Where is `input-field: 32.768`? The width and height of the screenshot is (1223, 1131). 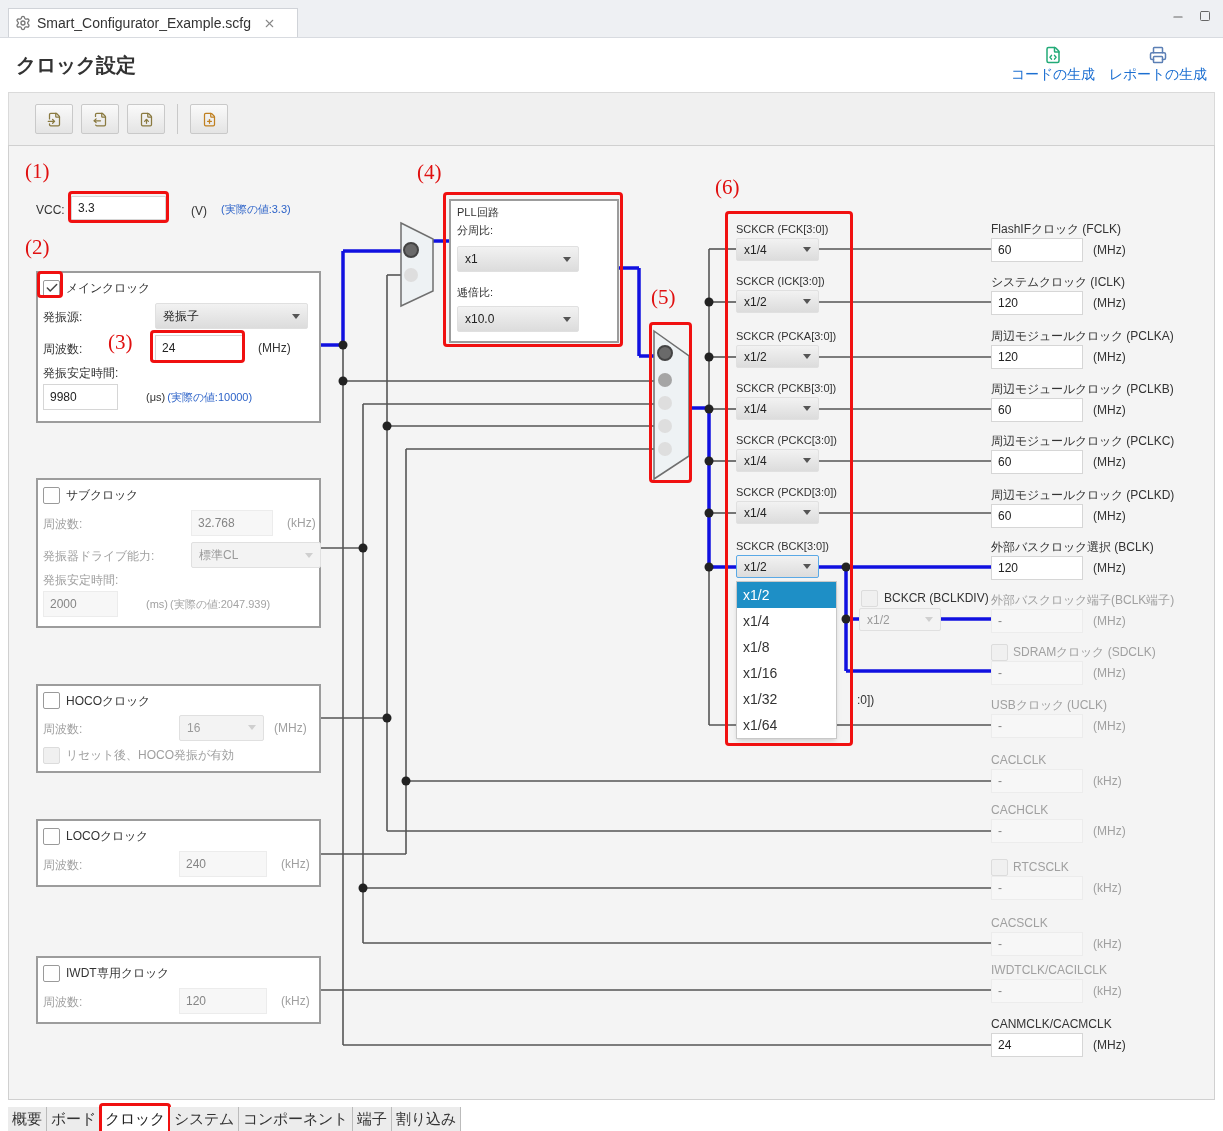
input-field: 32.768 is located at coordinates (232, 523).